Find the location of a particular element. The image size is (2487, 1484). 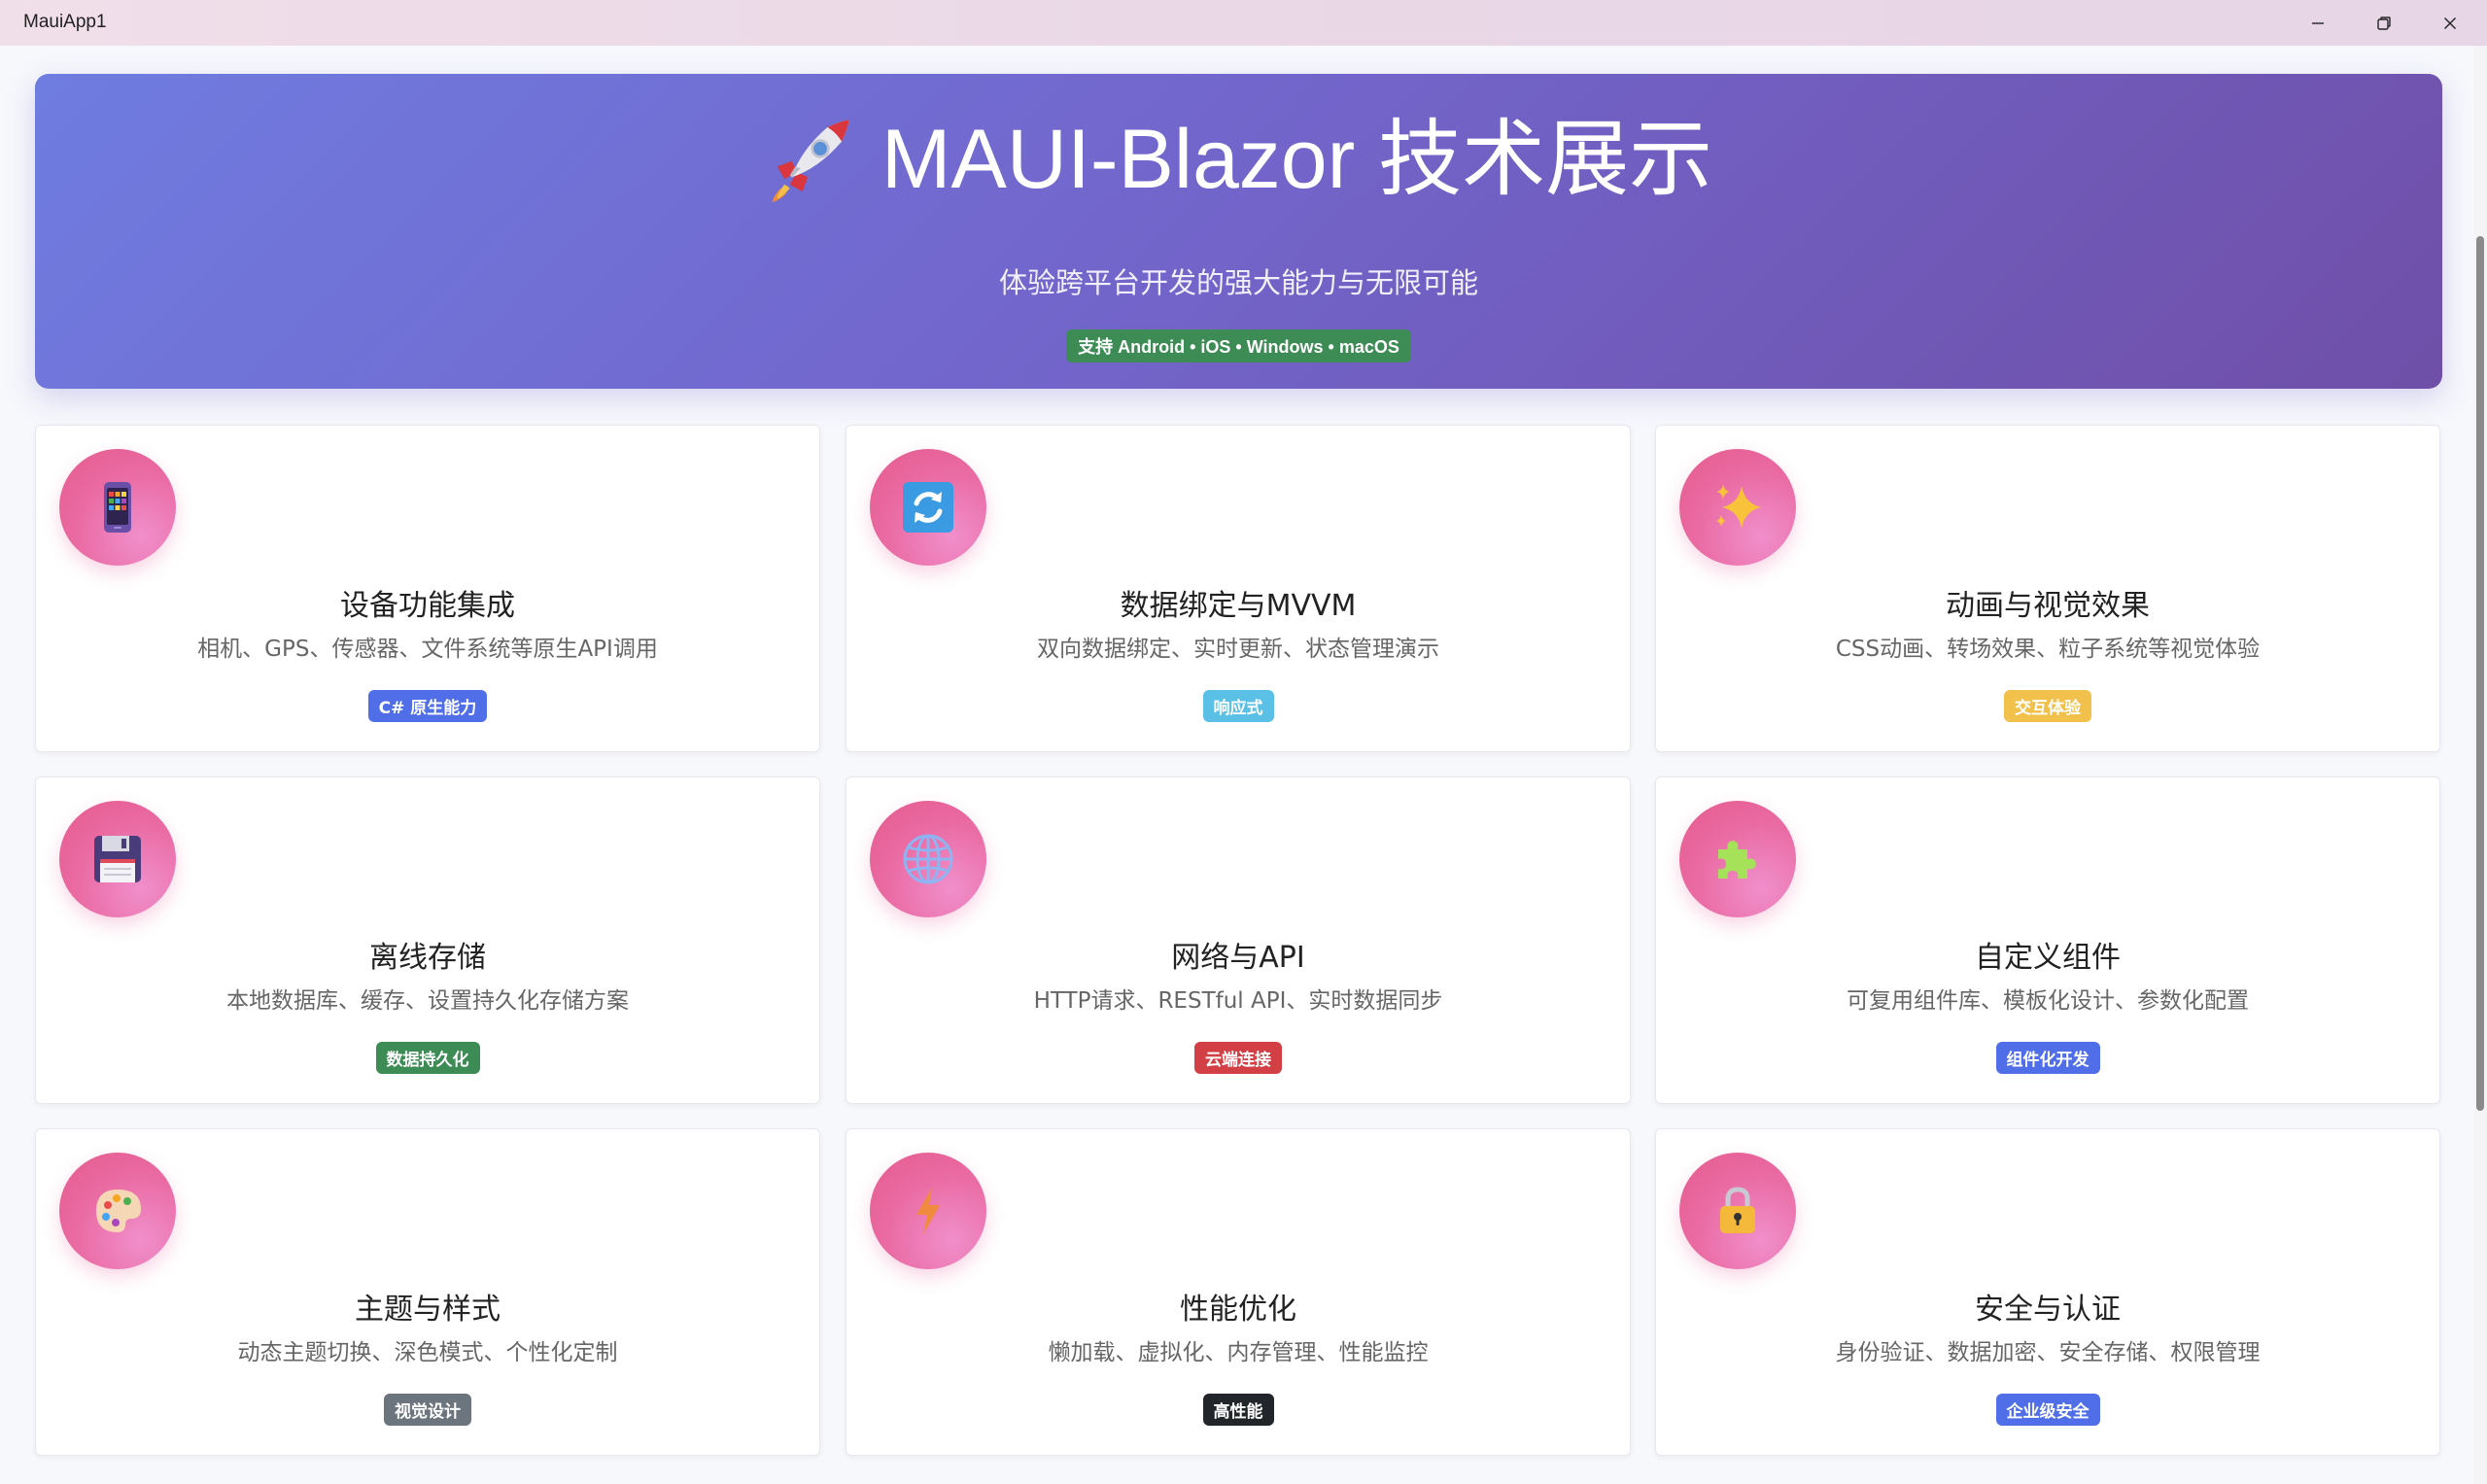

card-badge: 组件化开发 is located at coordinates (2047, 1058).